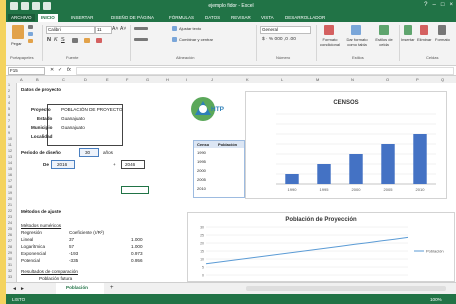 This screenshot has height=304, width=456. Describe the element at coordinates (190, 28) in the screenshot. I see `wrap-text-button: Ajustar texto` at that location.